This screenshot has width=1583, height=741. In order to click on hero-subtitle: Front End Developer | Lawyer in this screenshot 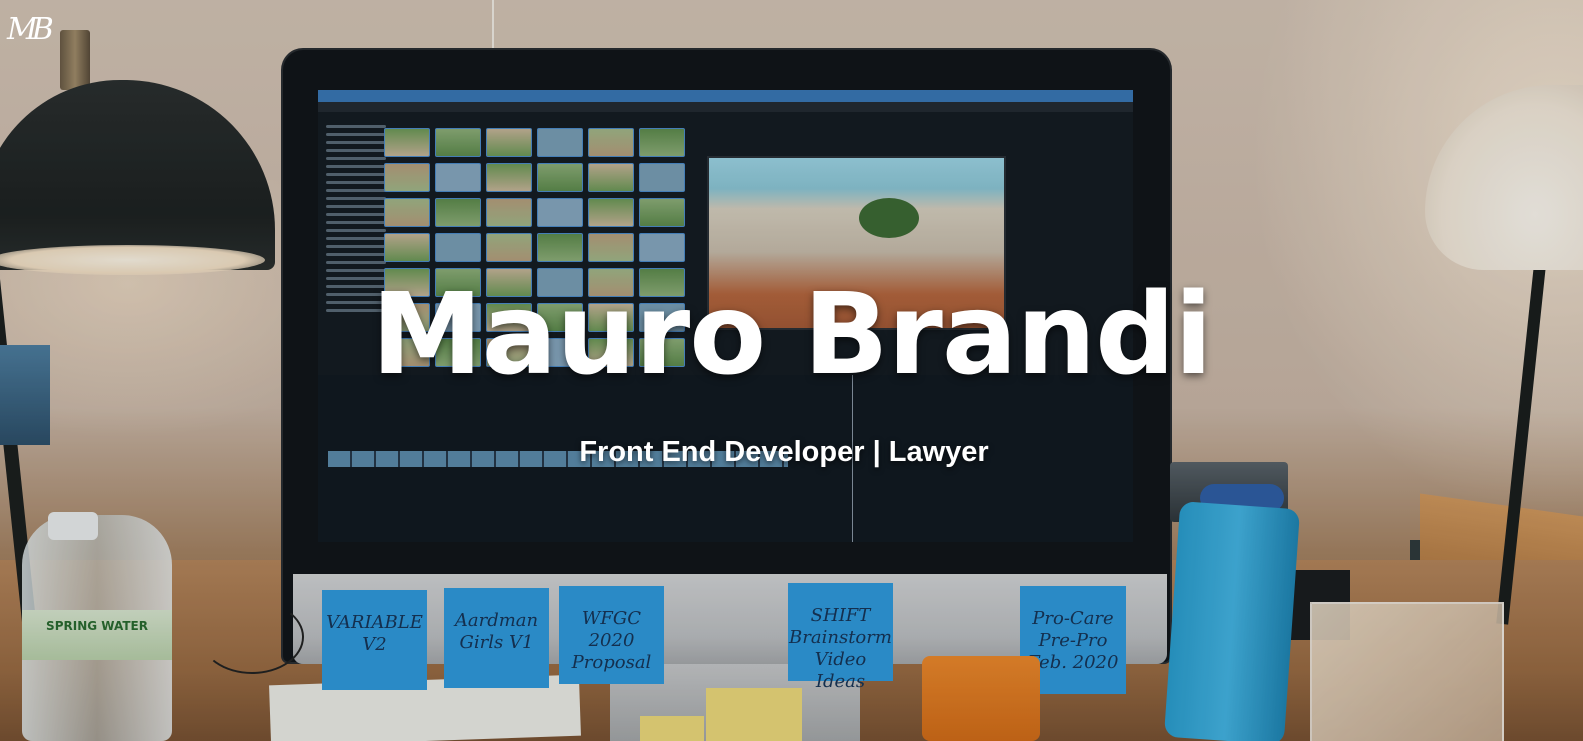, I will do `click(784, 452)`.